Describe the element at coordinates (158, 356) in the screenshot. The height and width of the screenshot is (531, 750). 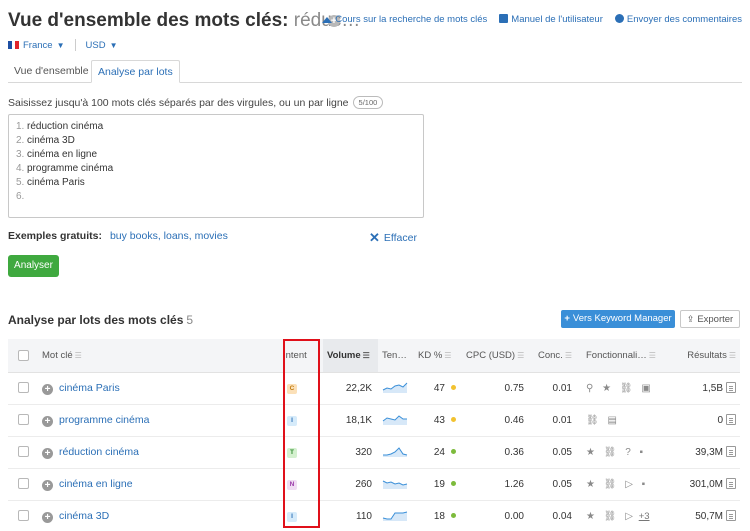
I see `col-keyword: Mot clé ☰` at that location.